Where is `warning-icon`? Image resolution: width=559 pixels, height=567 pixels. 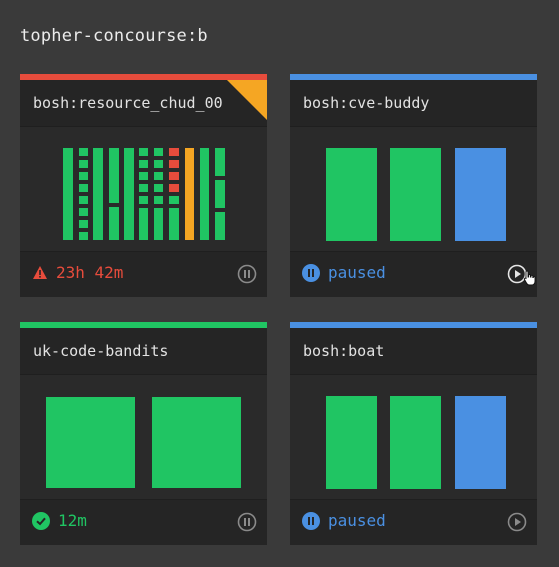
warning-icon is located at coordinates (40, 272).